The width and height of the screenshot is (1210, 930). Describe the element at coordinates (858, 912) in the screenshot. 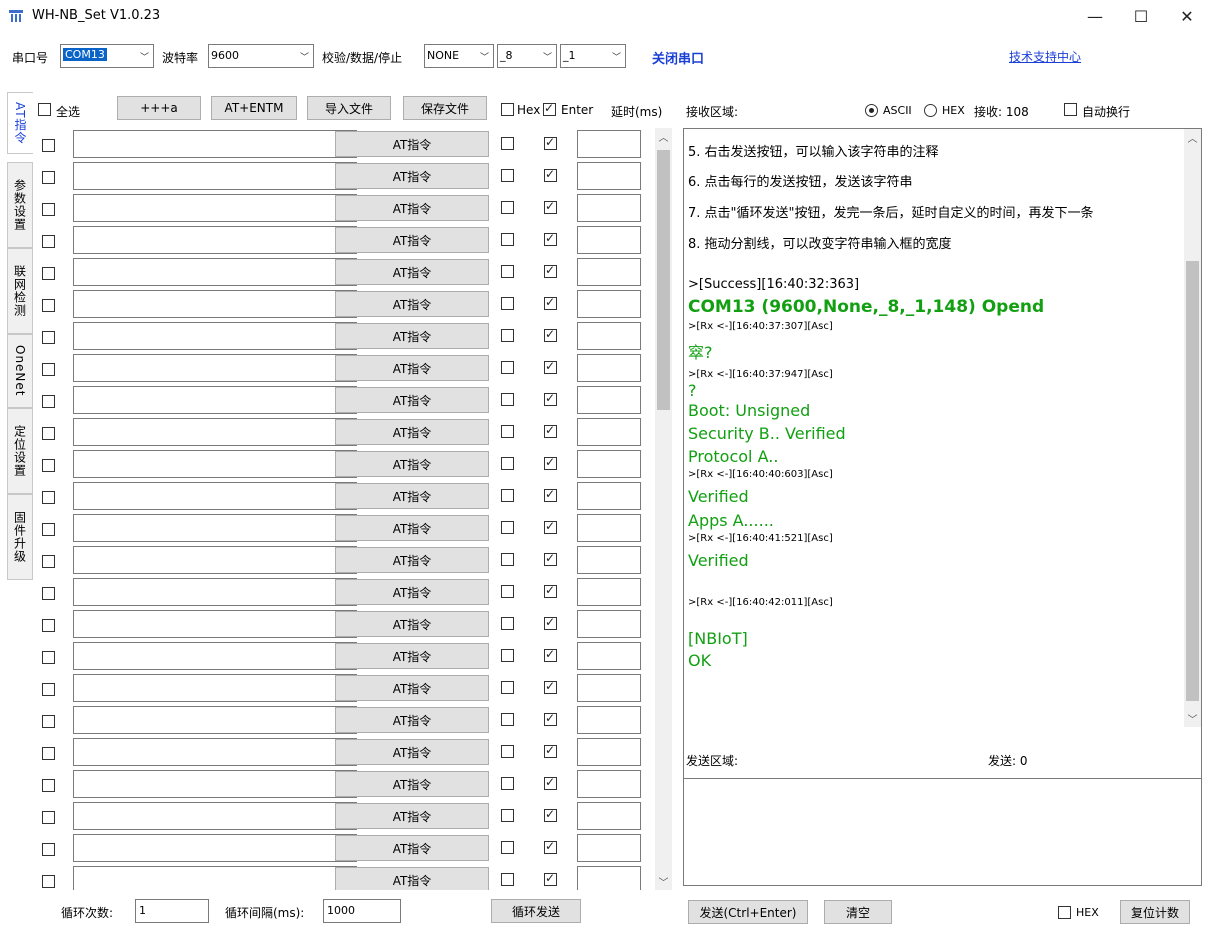

I see `clear-button: 清空` at that location.